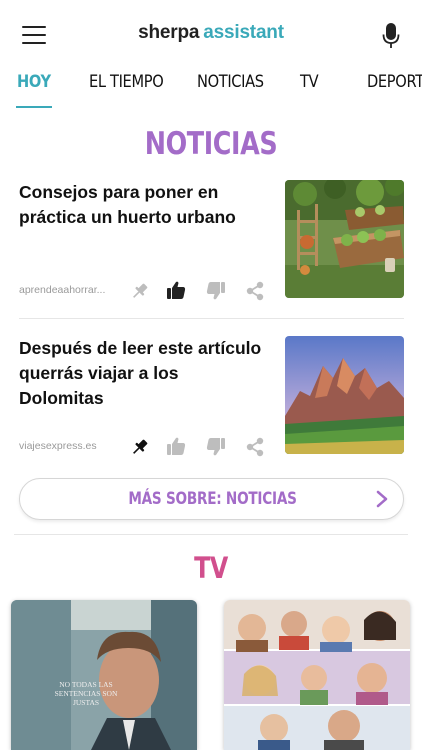 Image resolution: width=422 pixels, height=750 pixels. What do you see at coordinates (344, 395) in the screenshot?
I see `article-thumbnail-dolomites` at bounding box center [344, 395].